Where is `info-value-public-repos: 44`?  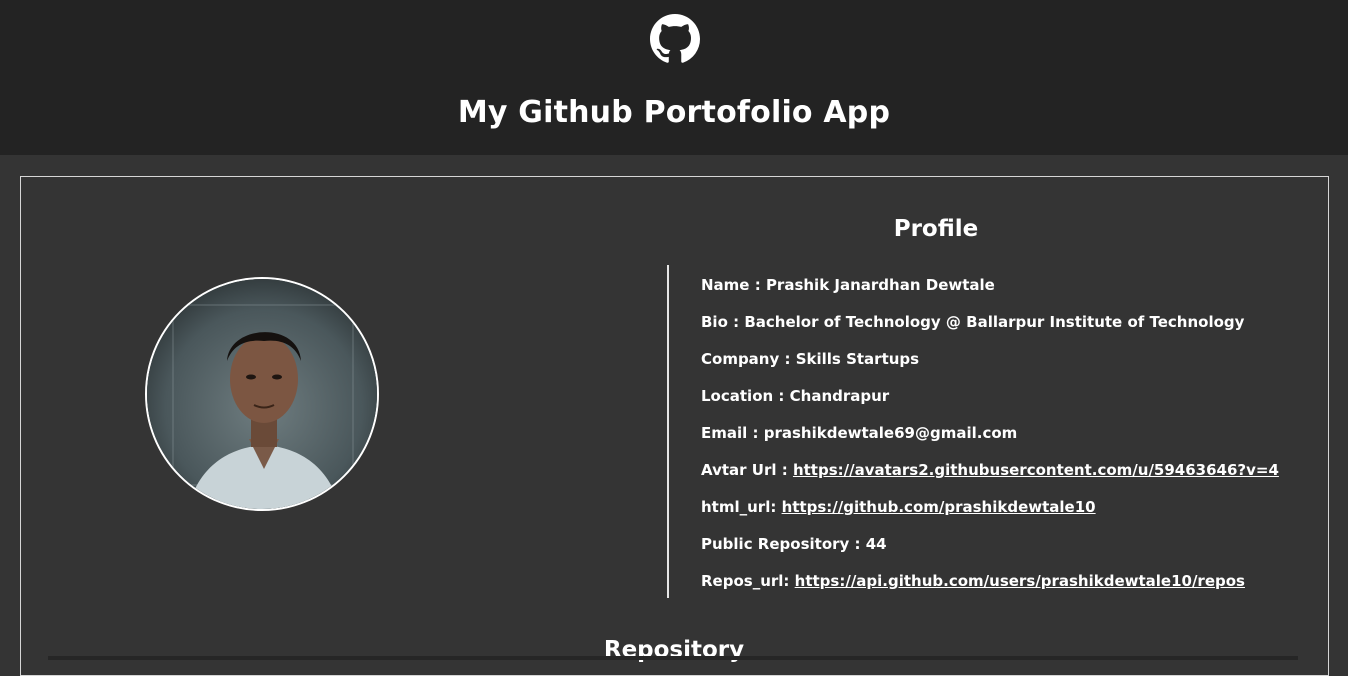
info-value-public-repos: 44 is located at coordinates (876, 544).